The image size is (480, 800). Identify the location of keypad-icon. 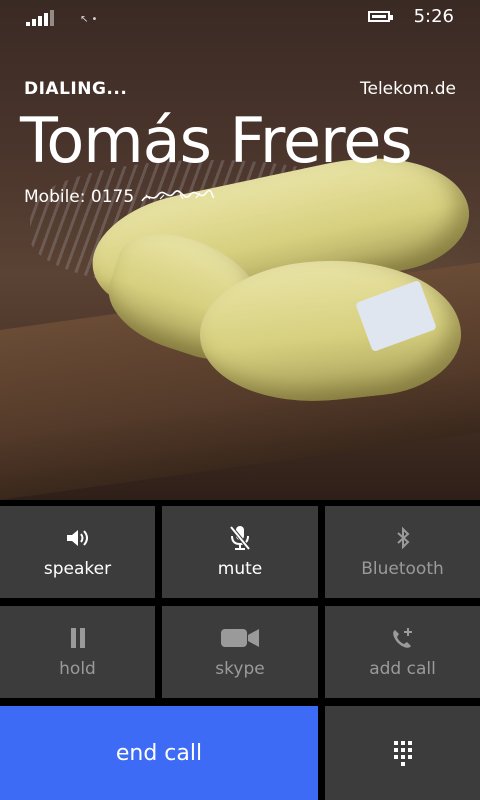
(402, 753).